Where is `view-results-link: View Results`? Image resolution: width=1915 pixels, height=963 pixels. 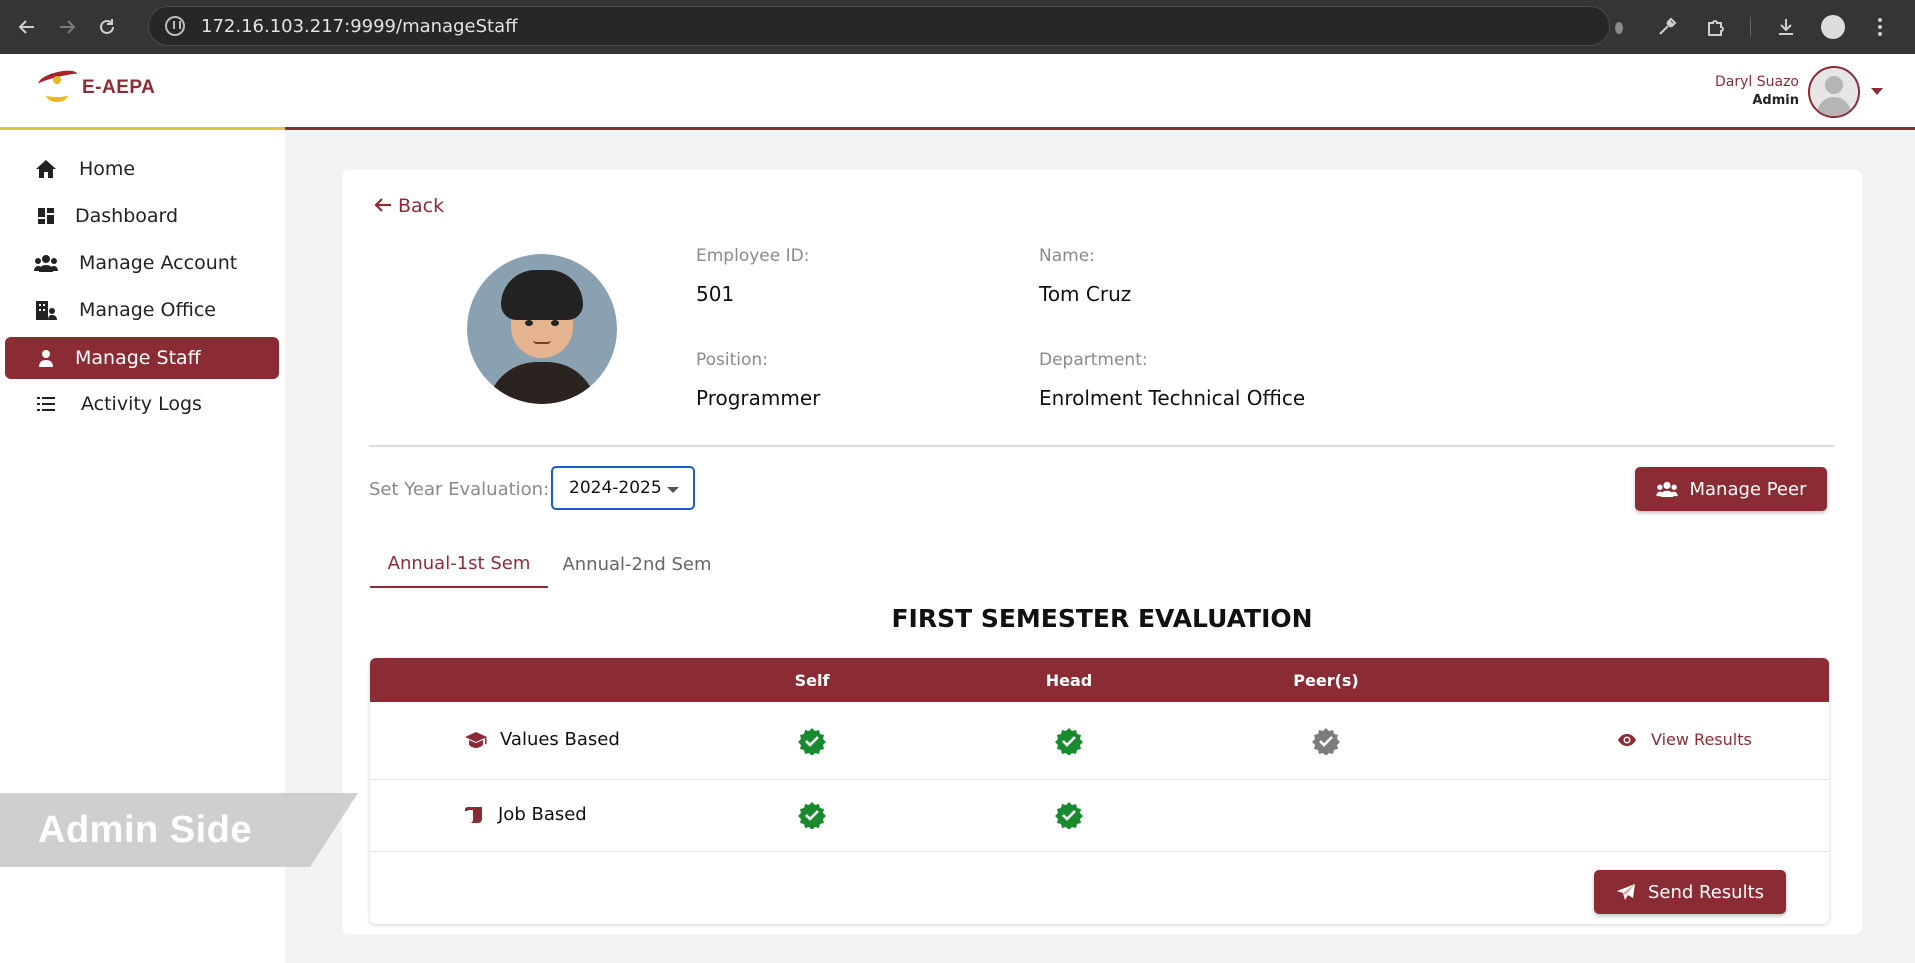 view-results-link: View Results is located at coordinates (1684, 739).